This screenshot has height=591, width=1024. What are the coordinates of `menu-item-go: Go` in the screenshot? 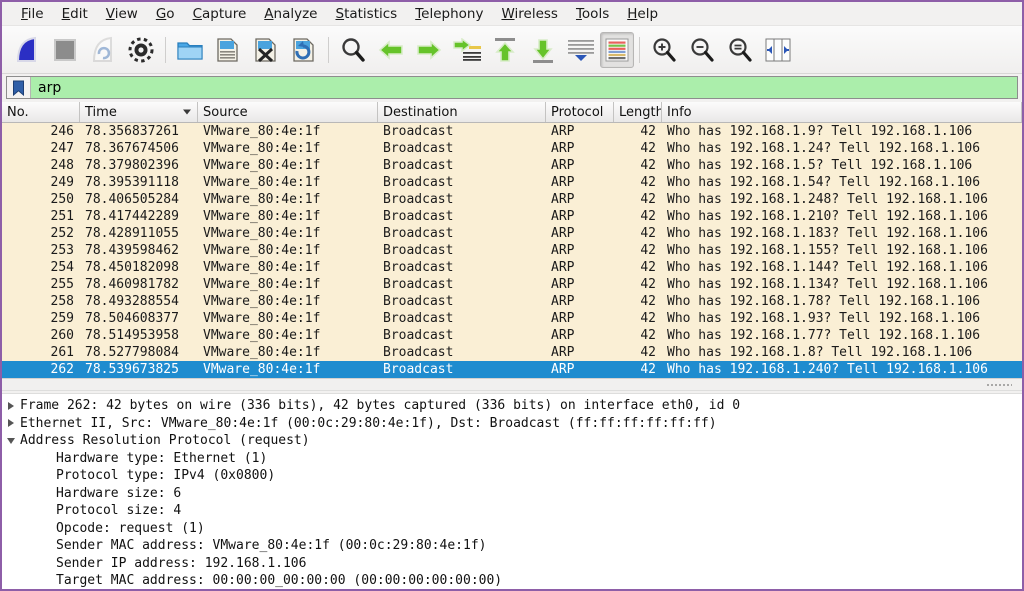 It's located at (165, 14).